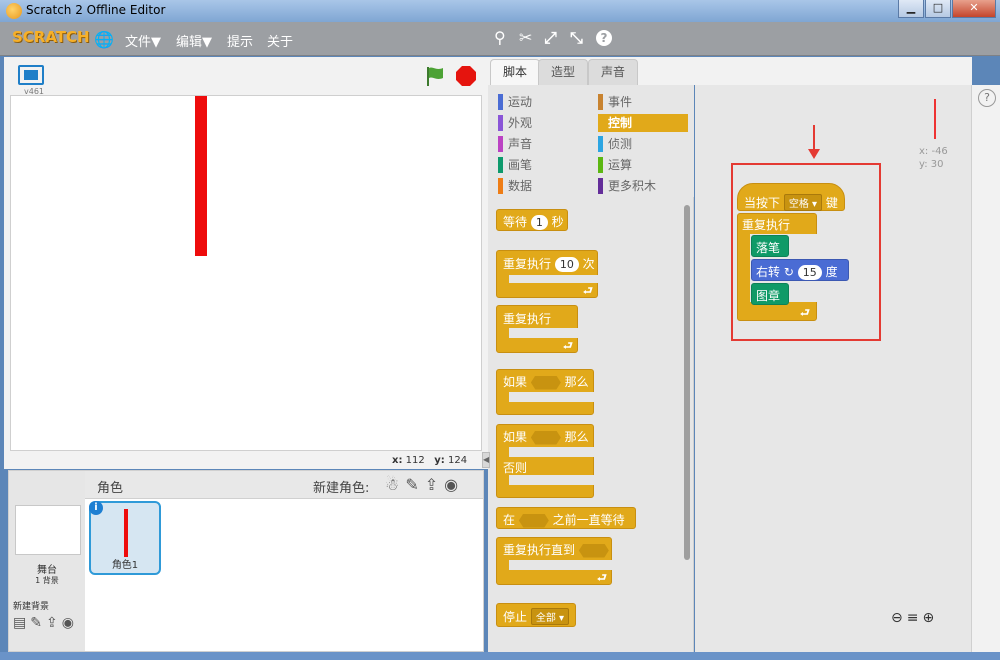 Image resolution: width=1000 pixels, height=660 pixels. Describe the element at coordinates (566, 518) in the screenshot. I see `block-wait-until: 在 之前一直等待` at that location.